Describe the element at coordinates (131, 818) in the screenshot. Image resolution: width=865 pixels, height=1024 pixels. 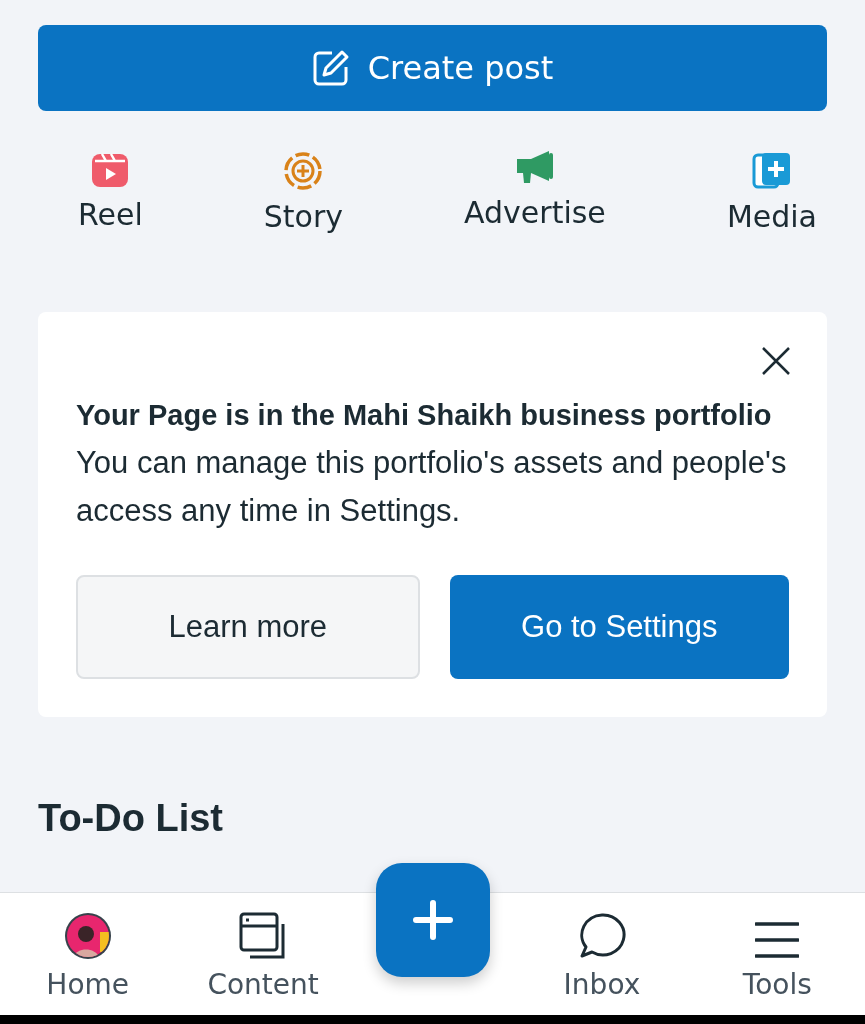
I see `section-heading: To-Do List` at that location.